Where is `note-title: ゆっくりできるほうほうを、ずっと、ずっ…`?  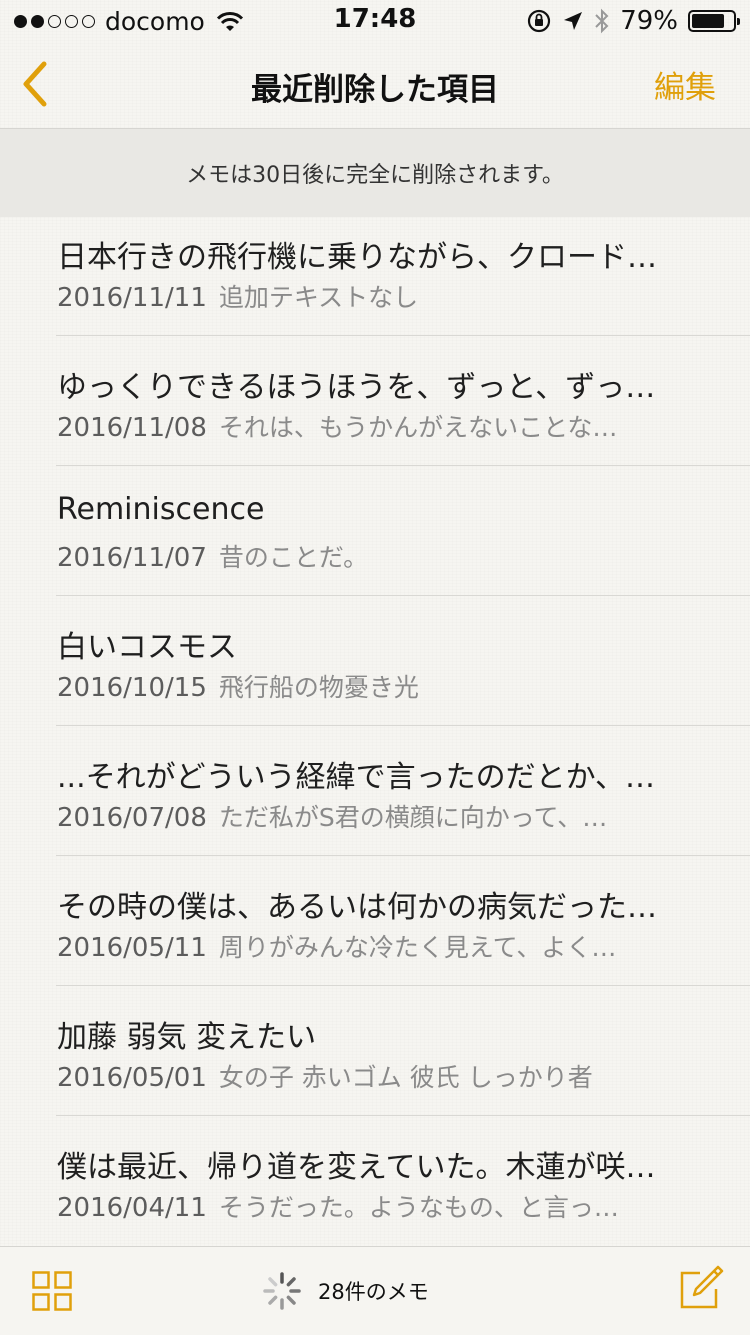 note-title: ゆっくりできるほうほうを、ずっと、ずっ… is located at coordinates (356, 387).